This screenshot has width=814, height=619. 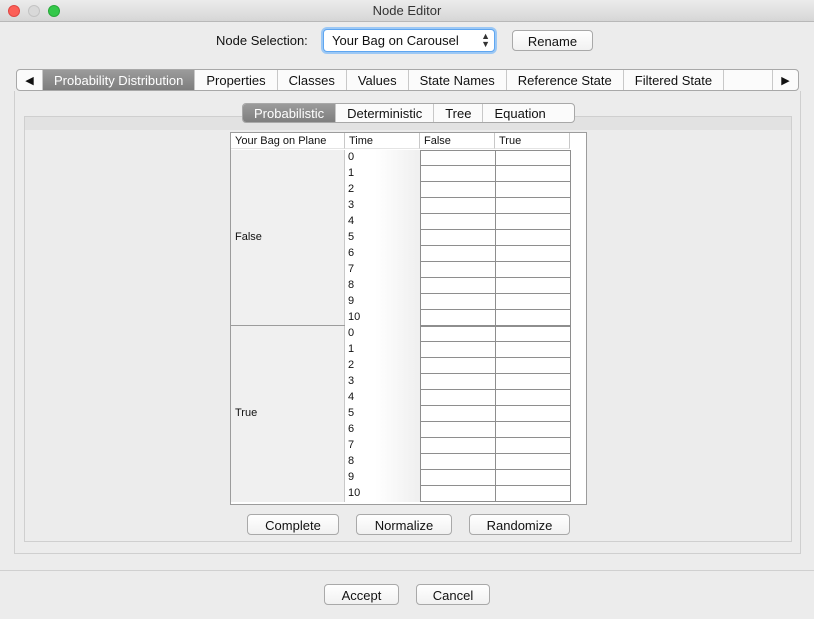 I want to click on complete-button: Complete, so click(x=293, y=524).